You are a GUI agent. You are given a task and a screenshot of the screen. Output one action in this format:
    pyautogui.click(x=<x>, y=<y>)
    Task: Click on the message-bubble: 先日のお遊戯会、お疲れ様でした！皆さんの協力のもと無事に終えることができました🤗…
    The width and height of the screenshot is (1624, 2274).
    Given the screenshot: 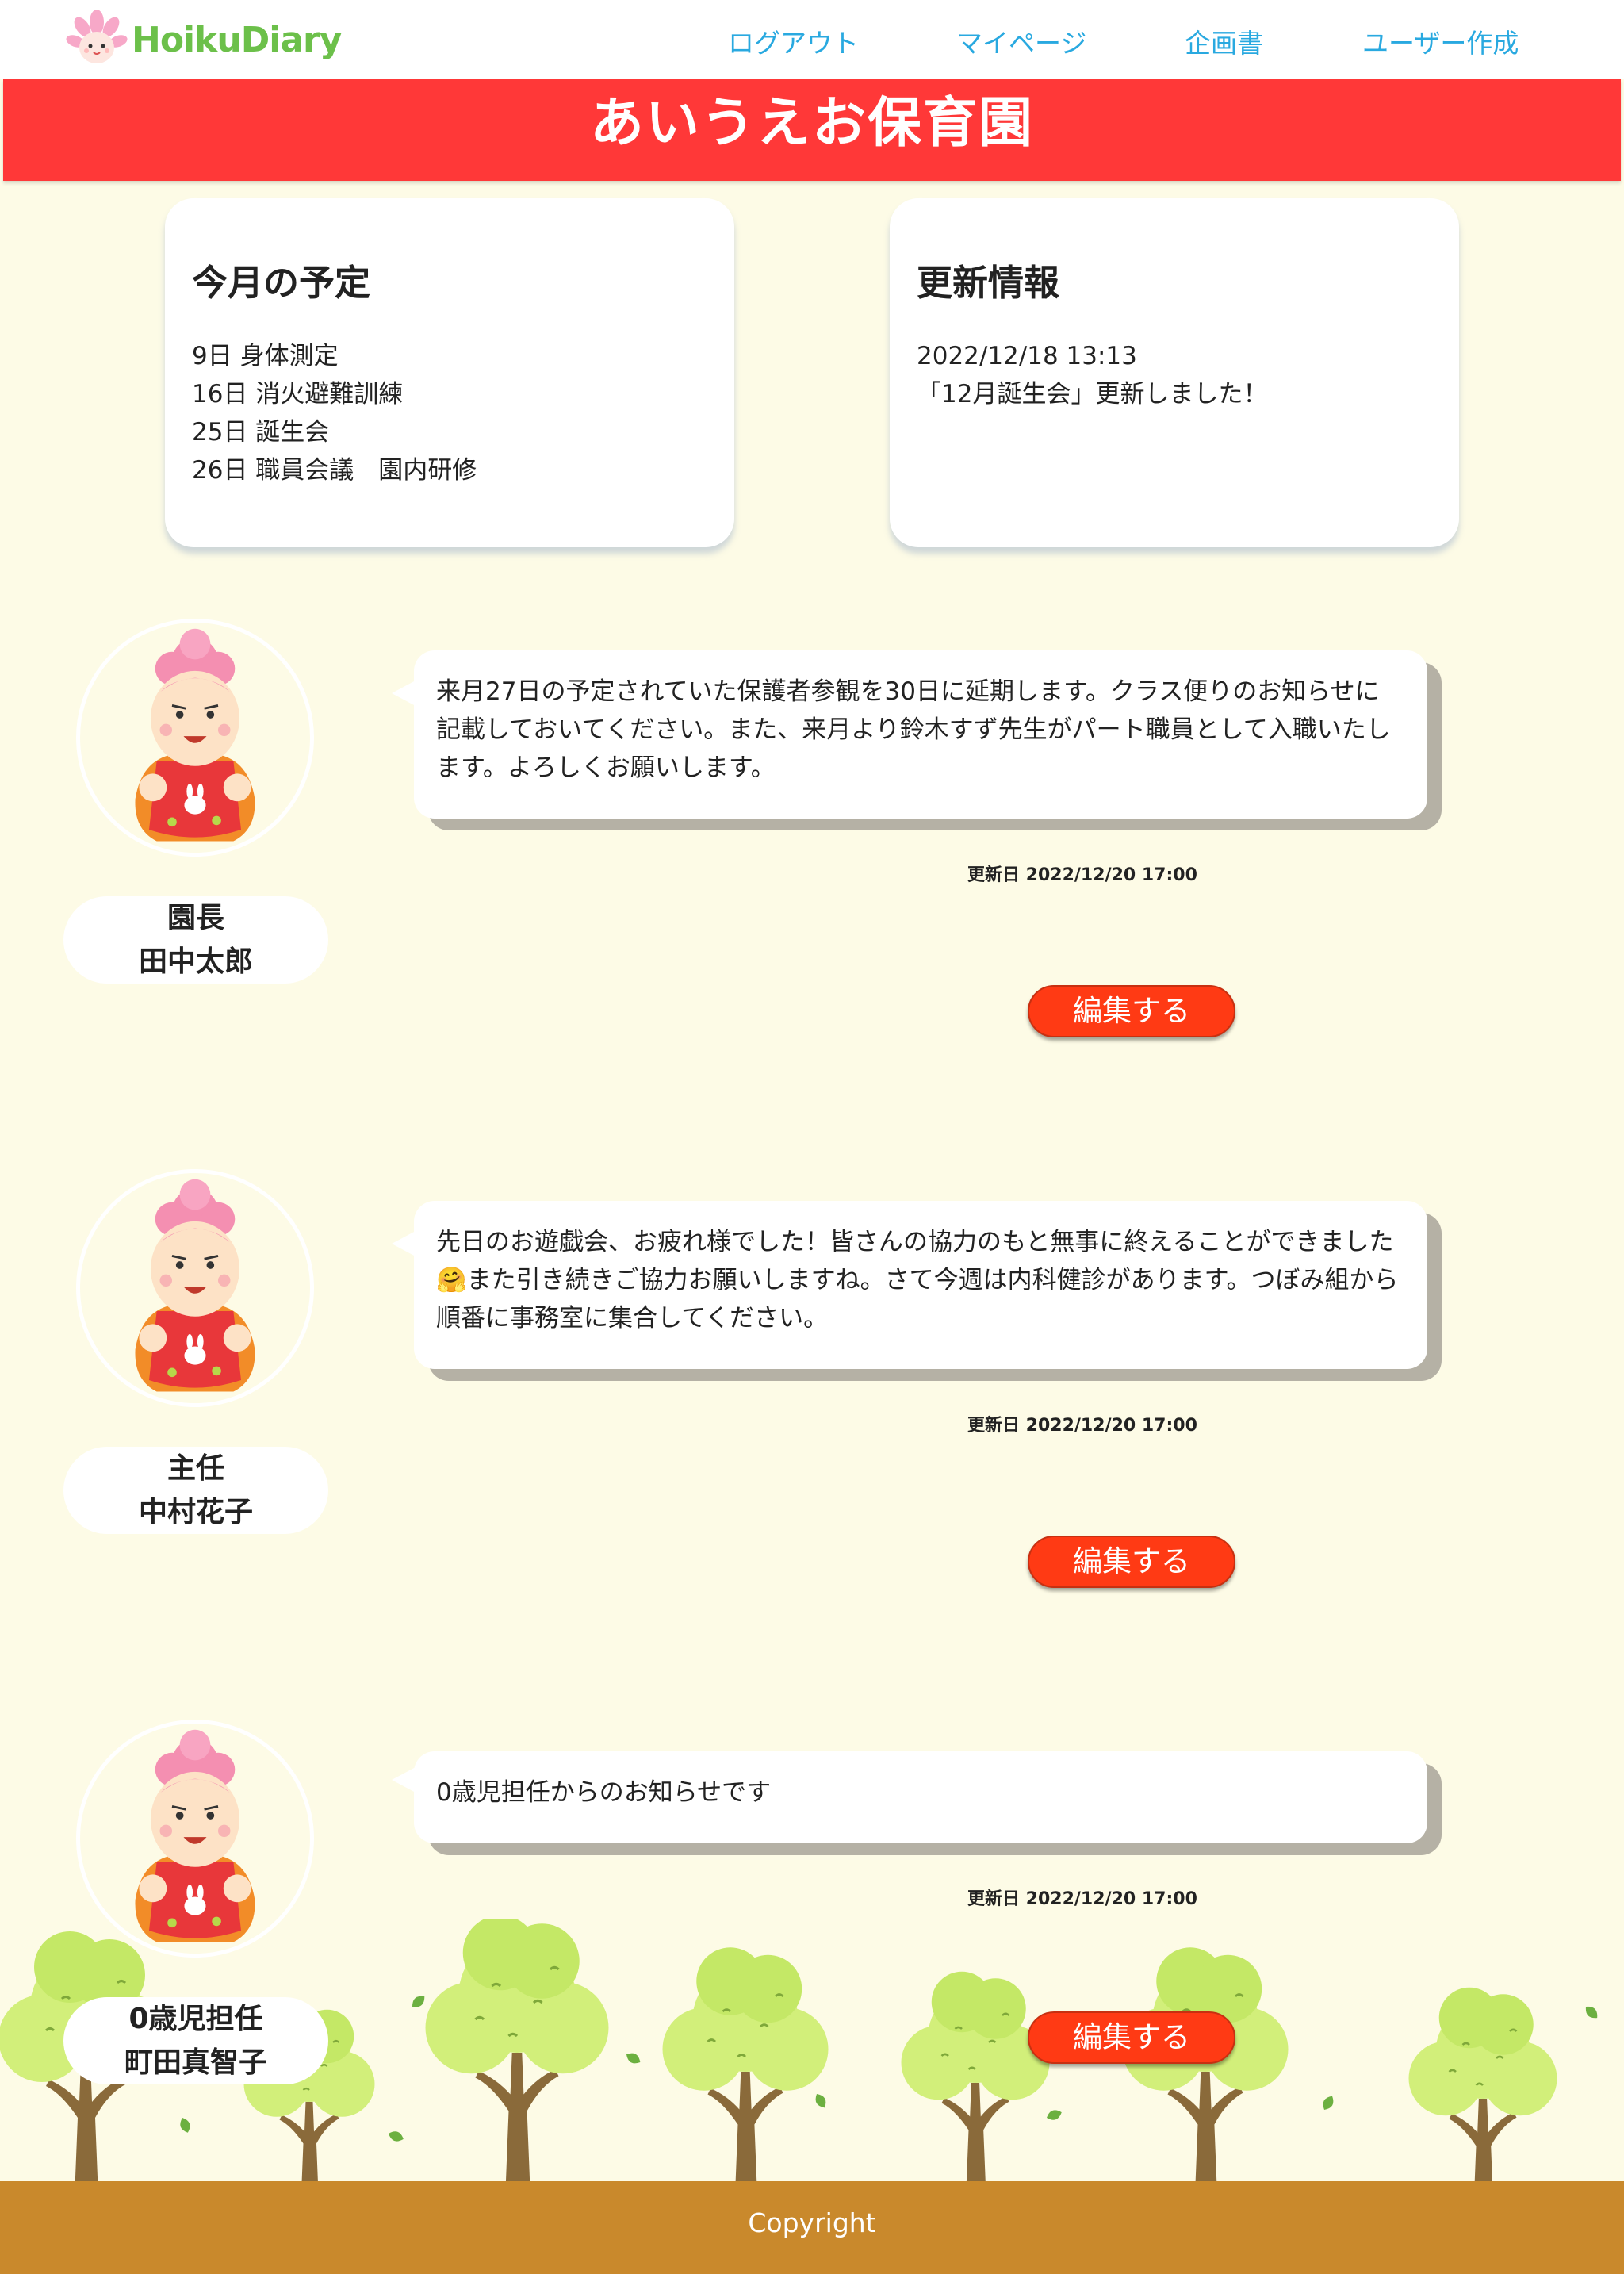 What is the action you would take?
    pyautogui.click(x=920, y=1285)
    